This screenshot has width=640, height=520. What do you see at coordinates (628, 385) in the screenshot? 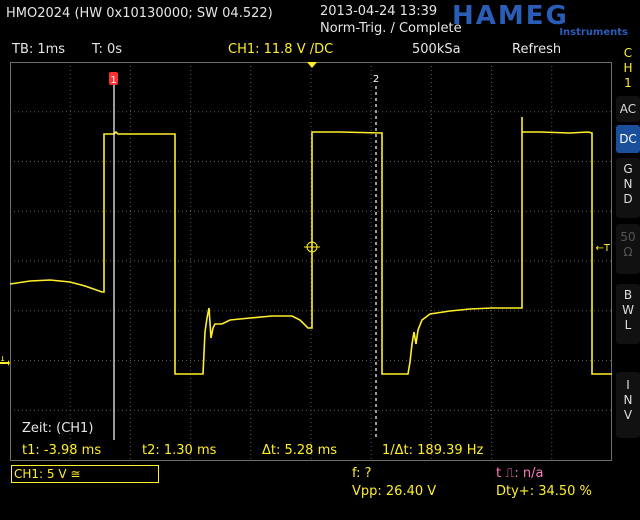
I see `inv-letter-i: I` at bounding box center [628, 385].